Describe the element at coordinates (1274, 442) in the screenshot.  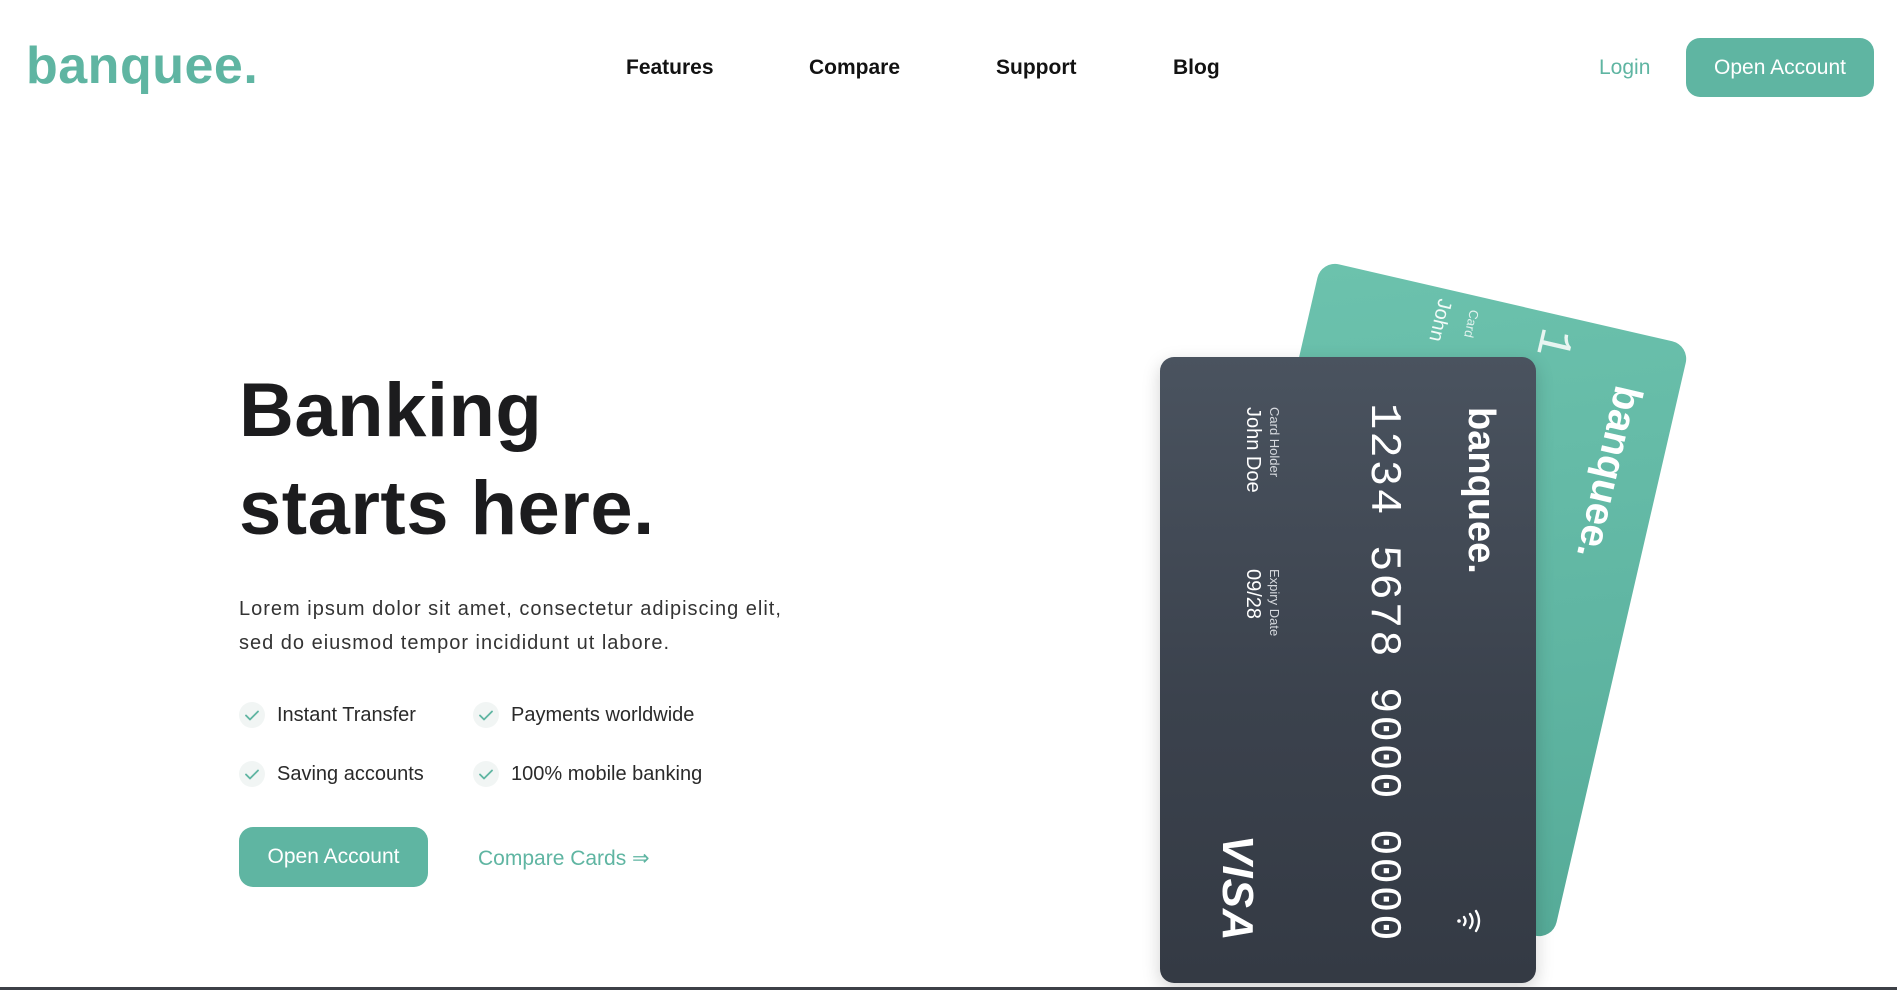
I see `card-holder-label: Card Holder` at that location.